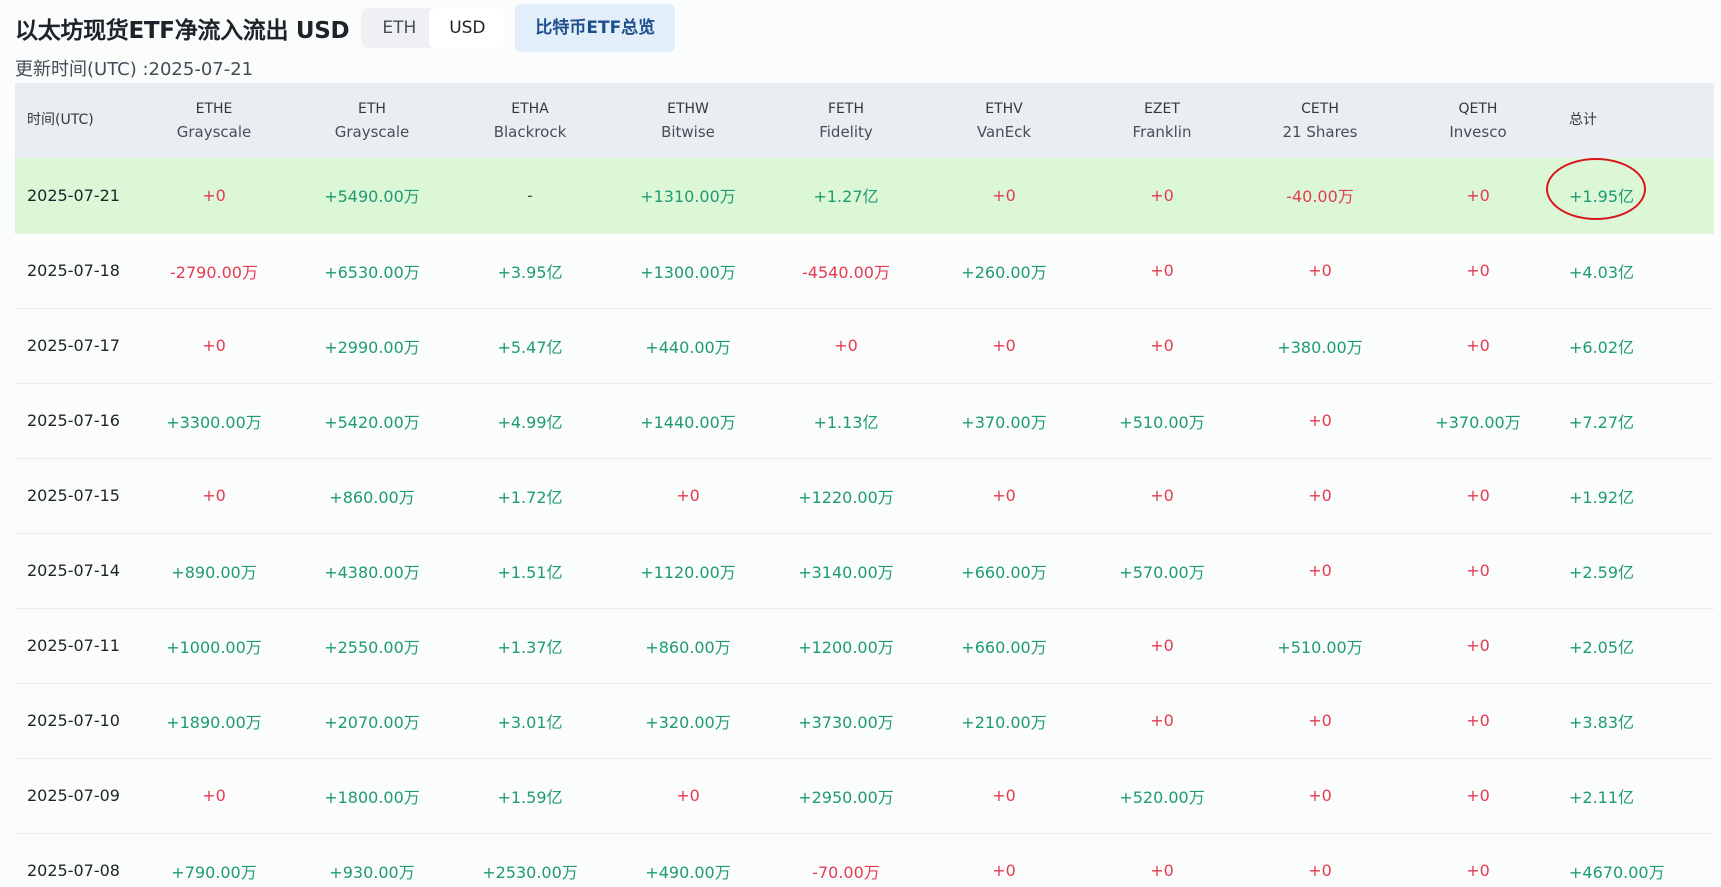  I want to click on column-header: ETHV VanEck, so click(1004, 120).